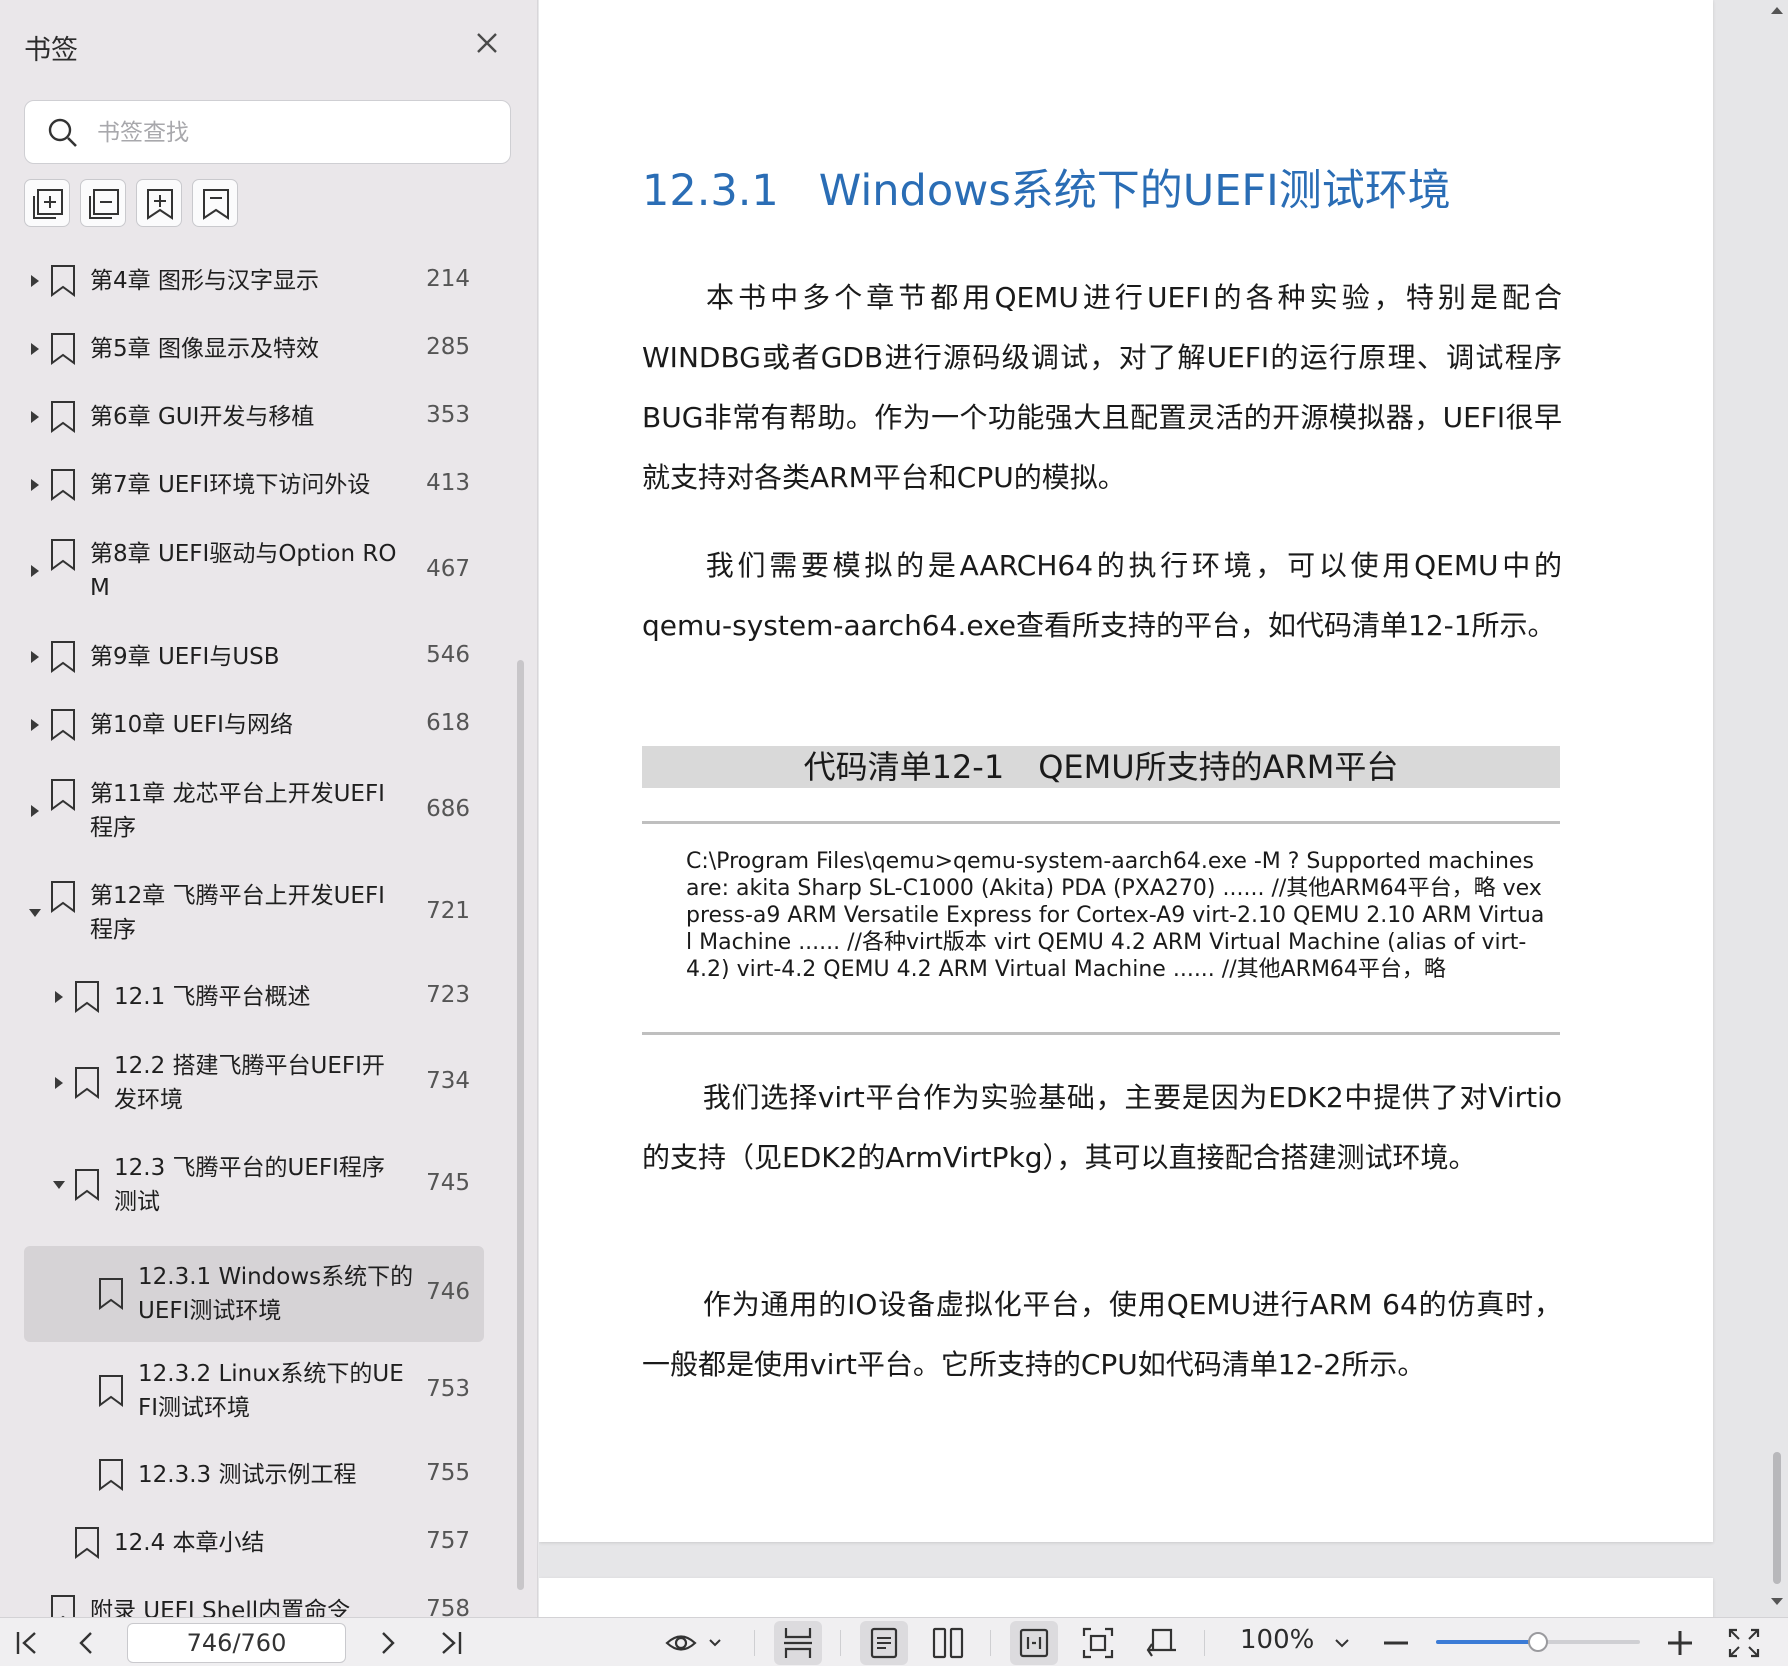 The height and width of the screenshot is (1666, 1788). What do you see at coordinates (236, 1643) in the screenshot?
I see `page-number-input` at bounding box center [236, 1643].